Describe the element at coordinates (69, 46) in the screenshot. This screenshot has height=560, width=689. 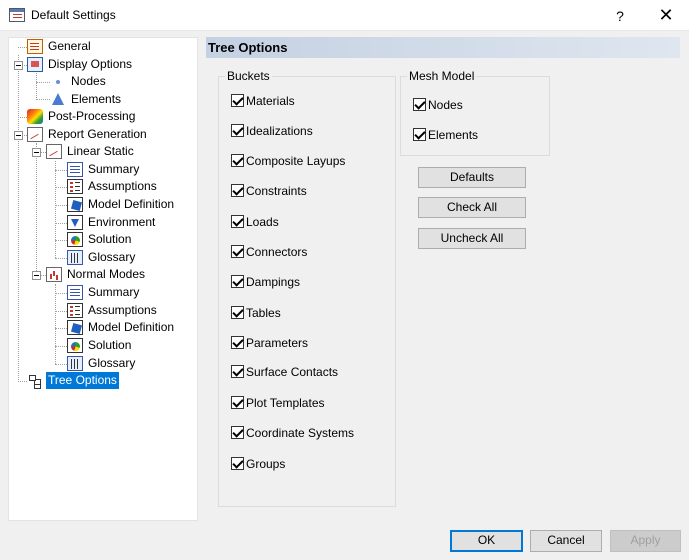
I see `tree-item-label: General` at that location.